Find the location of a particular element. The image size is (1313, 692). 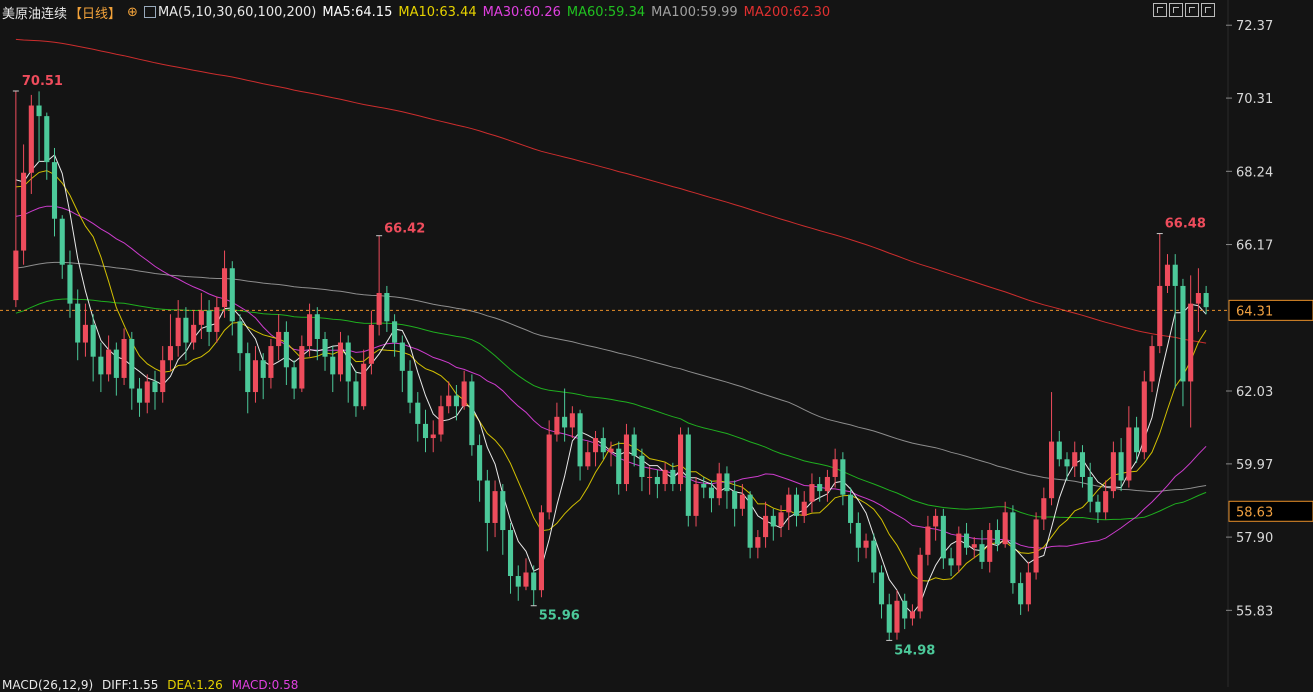

layout-icon is located at coordinates (1160, 10).